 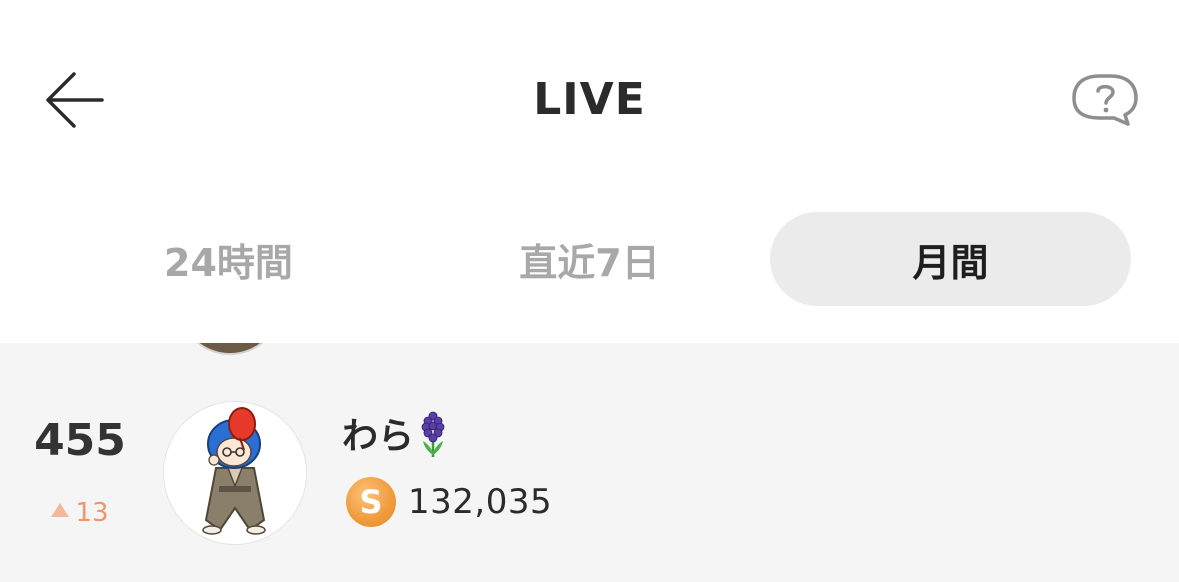 I want to click on tab-monthly: 月間, so click(x=950, y=259).